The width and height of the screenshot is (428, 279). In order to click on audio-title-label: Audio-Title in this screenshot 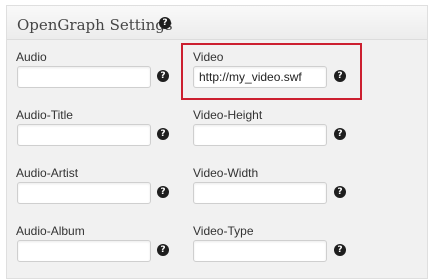, I will do `click(44, 115)`.